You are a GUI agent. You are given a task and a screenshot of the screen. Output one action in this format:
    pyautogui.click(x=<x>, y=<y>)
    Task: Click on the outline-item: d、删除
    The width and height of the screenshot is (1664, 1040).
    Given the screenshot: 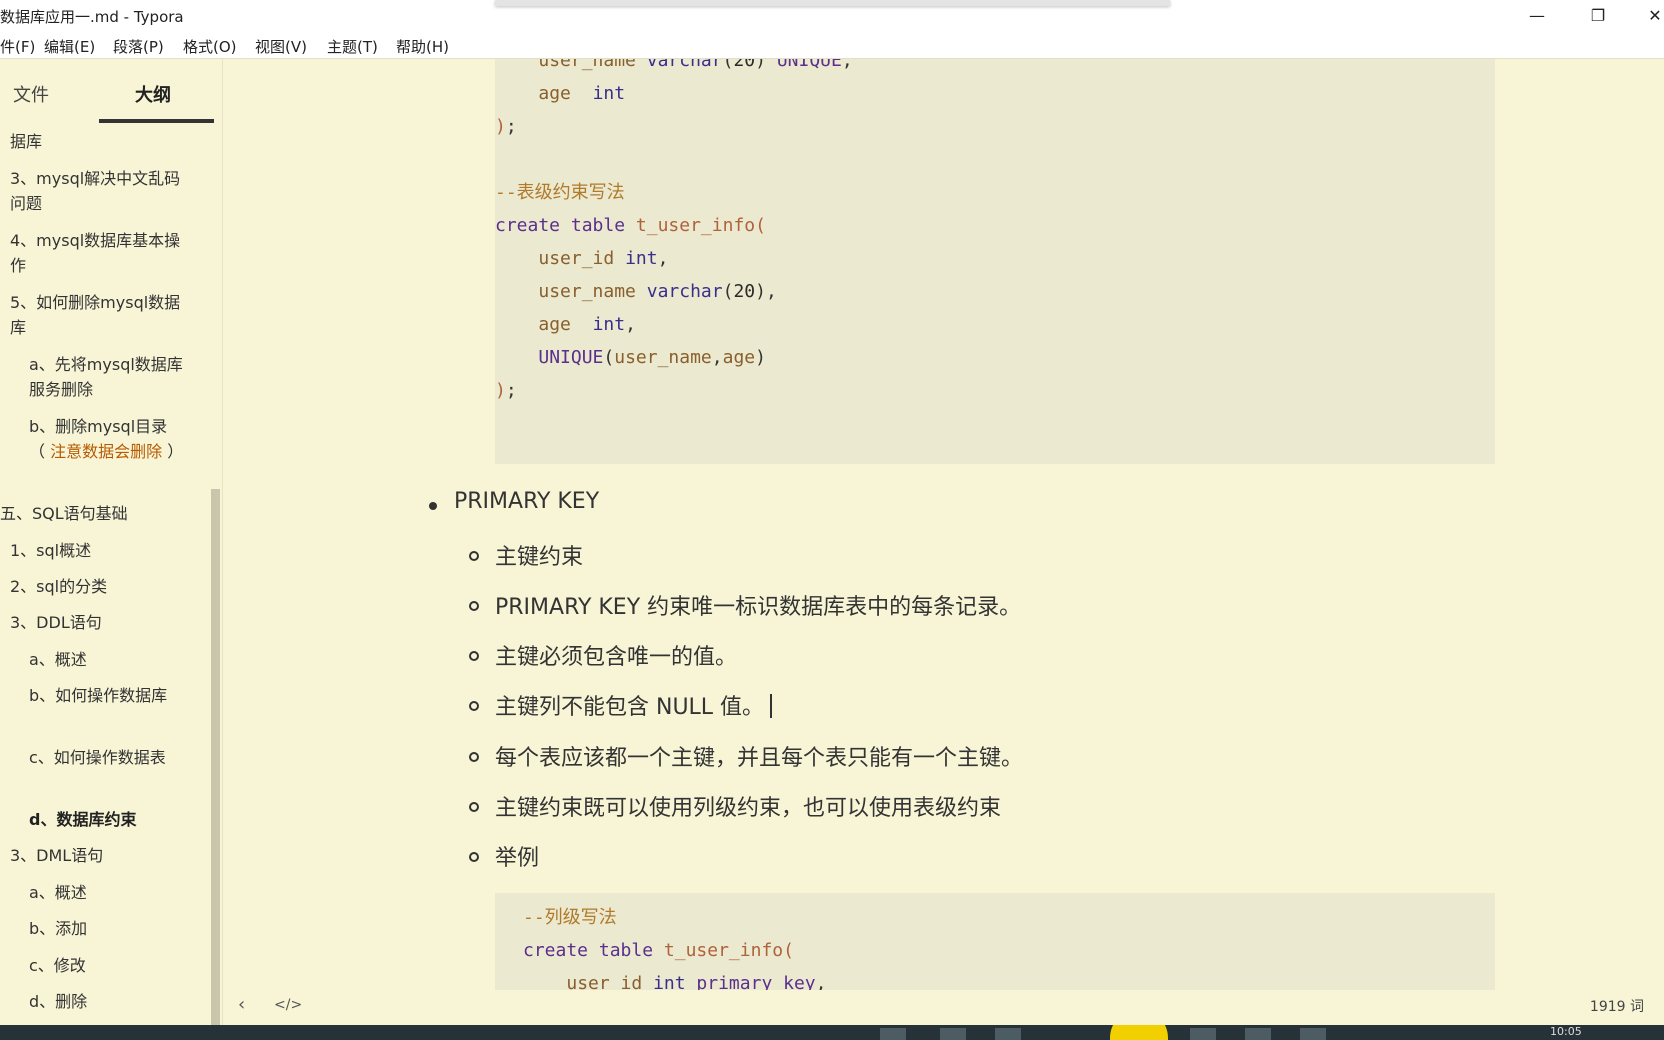 What is the action you would take?
    pyautogui.click(x=58, y=1001)
    